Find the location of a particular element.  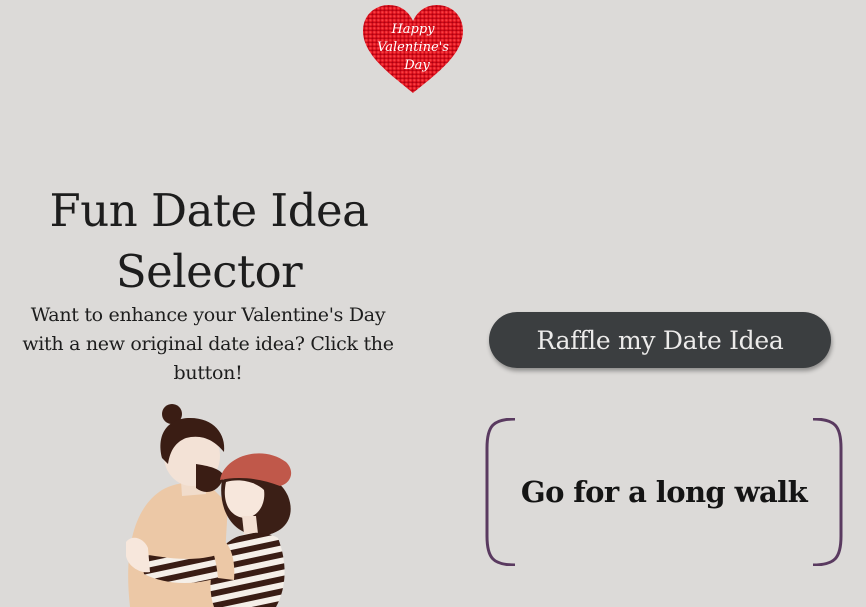

heart-icon: Happy Valentine's Day is located at coordinates (413, 49).